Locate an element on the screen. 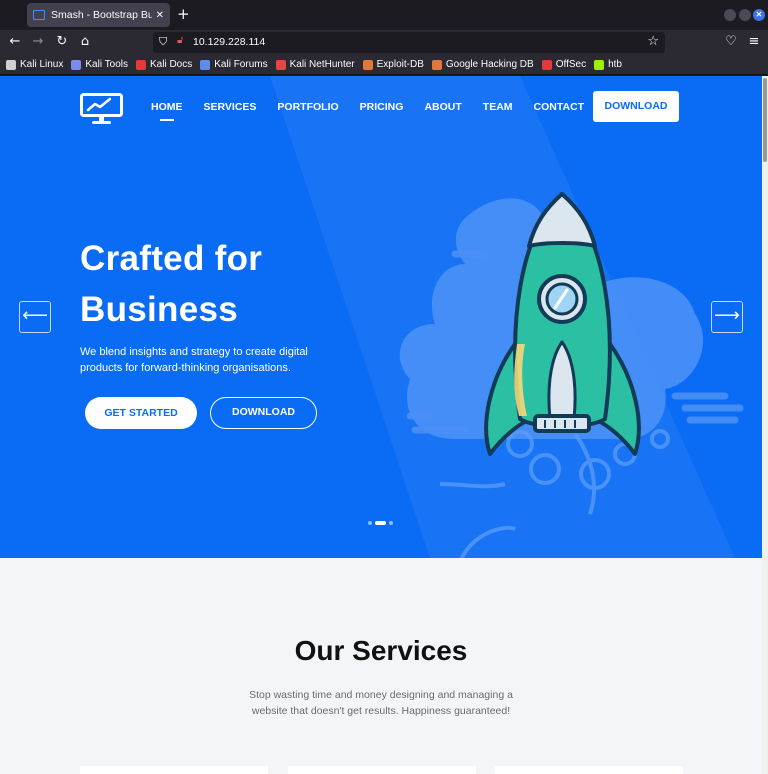 This screenshot has width=768, height=774. window-minimize-button is located at coordinates (730, 15).